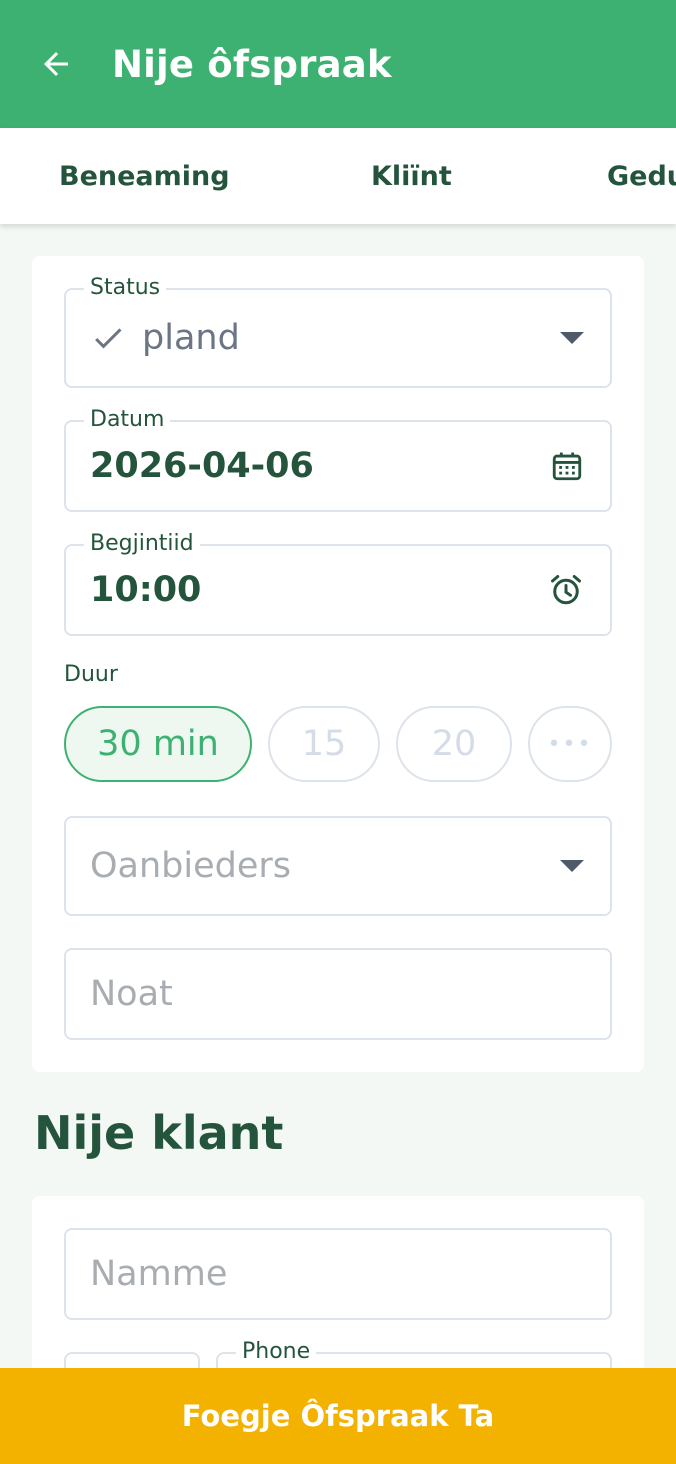  Describe the element at coordinates (338, 331) in the screenshot. I see `status-select: Status pland` at that location.